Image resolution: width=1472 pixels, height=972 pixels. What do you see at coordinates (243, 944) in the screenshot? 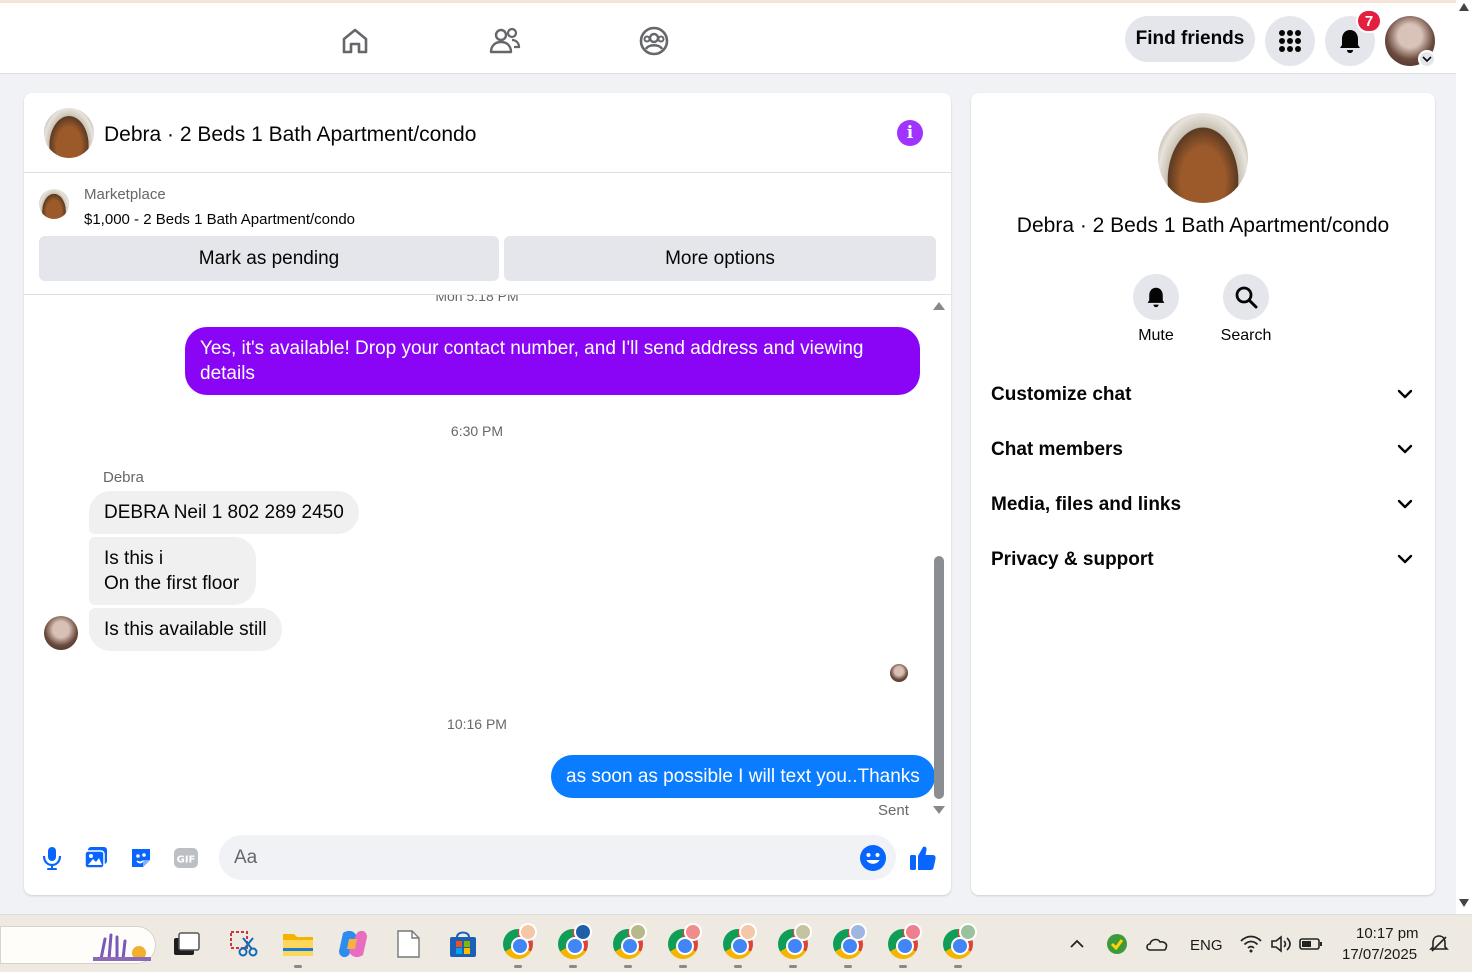
I see `snipping-tool-icon` at bounding box center [243, 944].